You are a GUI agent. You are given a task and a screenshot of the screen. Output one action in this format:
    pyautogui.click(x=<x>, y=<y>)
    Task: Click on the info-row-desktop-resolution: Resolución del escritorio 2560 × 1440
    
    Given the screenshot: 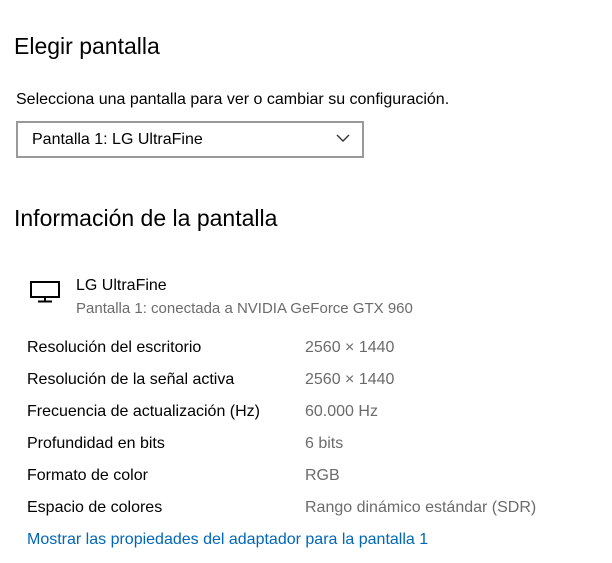 What is the action you would take?
    pyautogui.click(x=307, y=353)
    